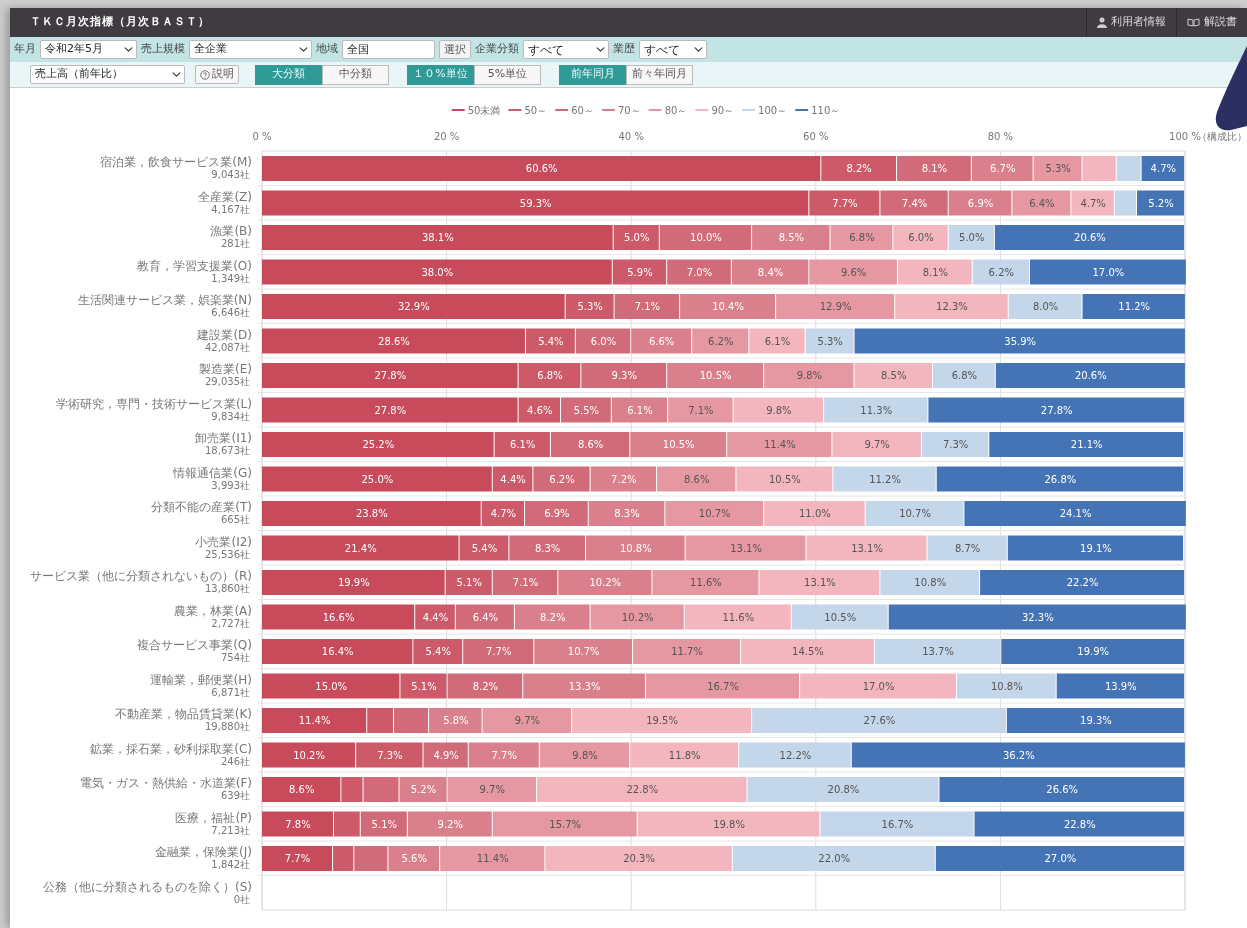  What do you see at coordinates (721, 341) in the screenshot?
I see `data-label: 6.2%` at bounding box center [721, 341].